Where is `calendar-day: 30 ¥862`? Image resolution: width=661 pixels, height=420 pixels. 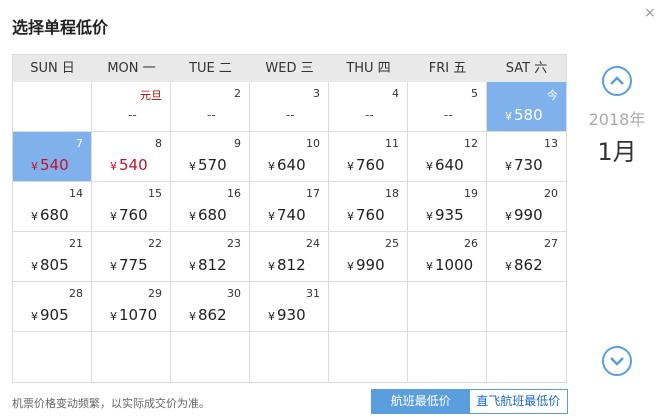 calendar-day: 30 ¥862 is located at coordinates (210, 307).